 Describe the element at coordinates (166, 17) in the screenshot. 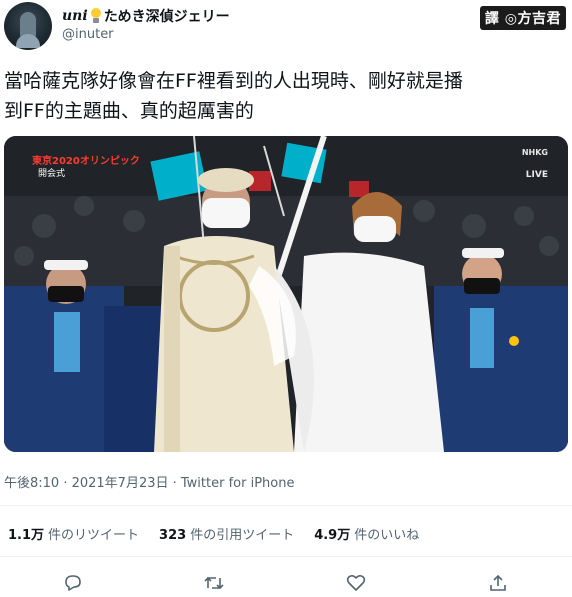

I see `display-name-part-2: ためき深偵ジェリー` at that location.